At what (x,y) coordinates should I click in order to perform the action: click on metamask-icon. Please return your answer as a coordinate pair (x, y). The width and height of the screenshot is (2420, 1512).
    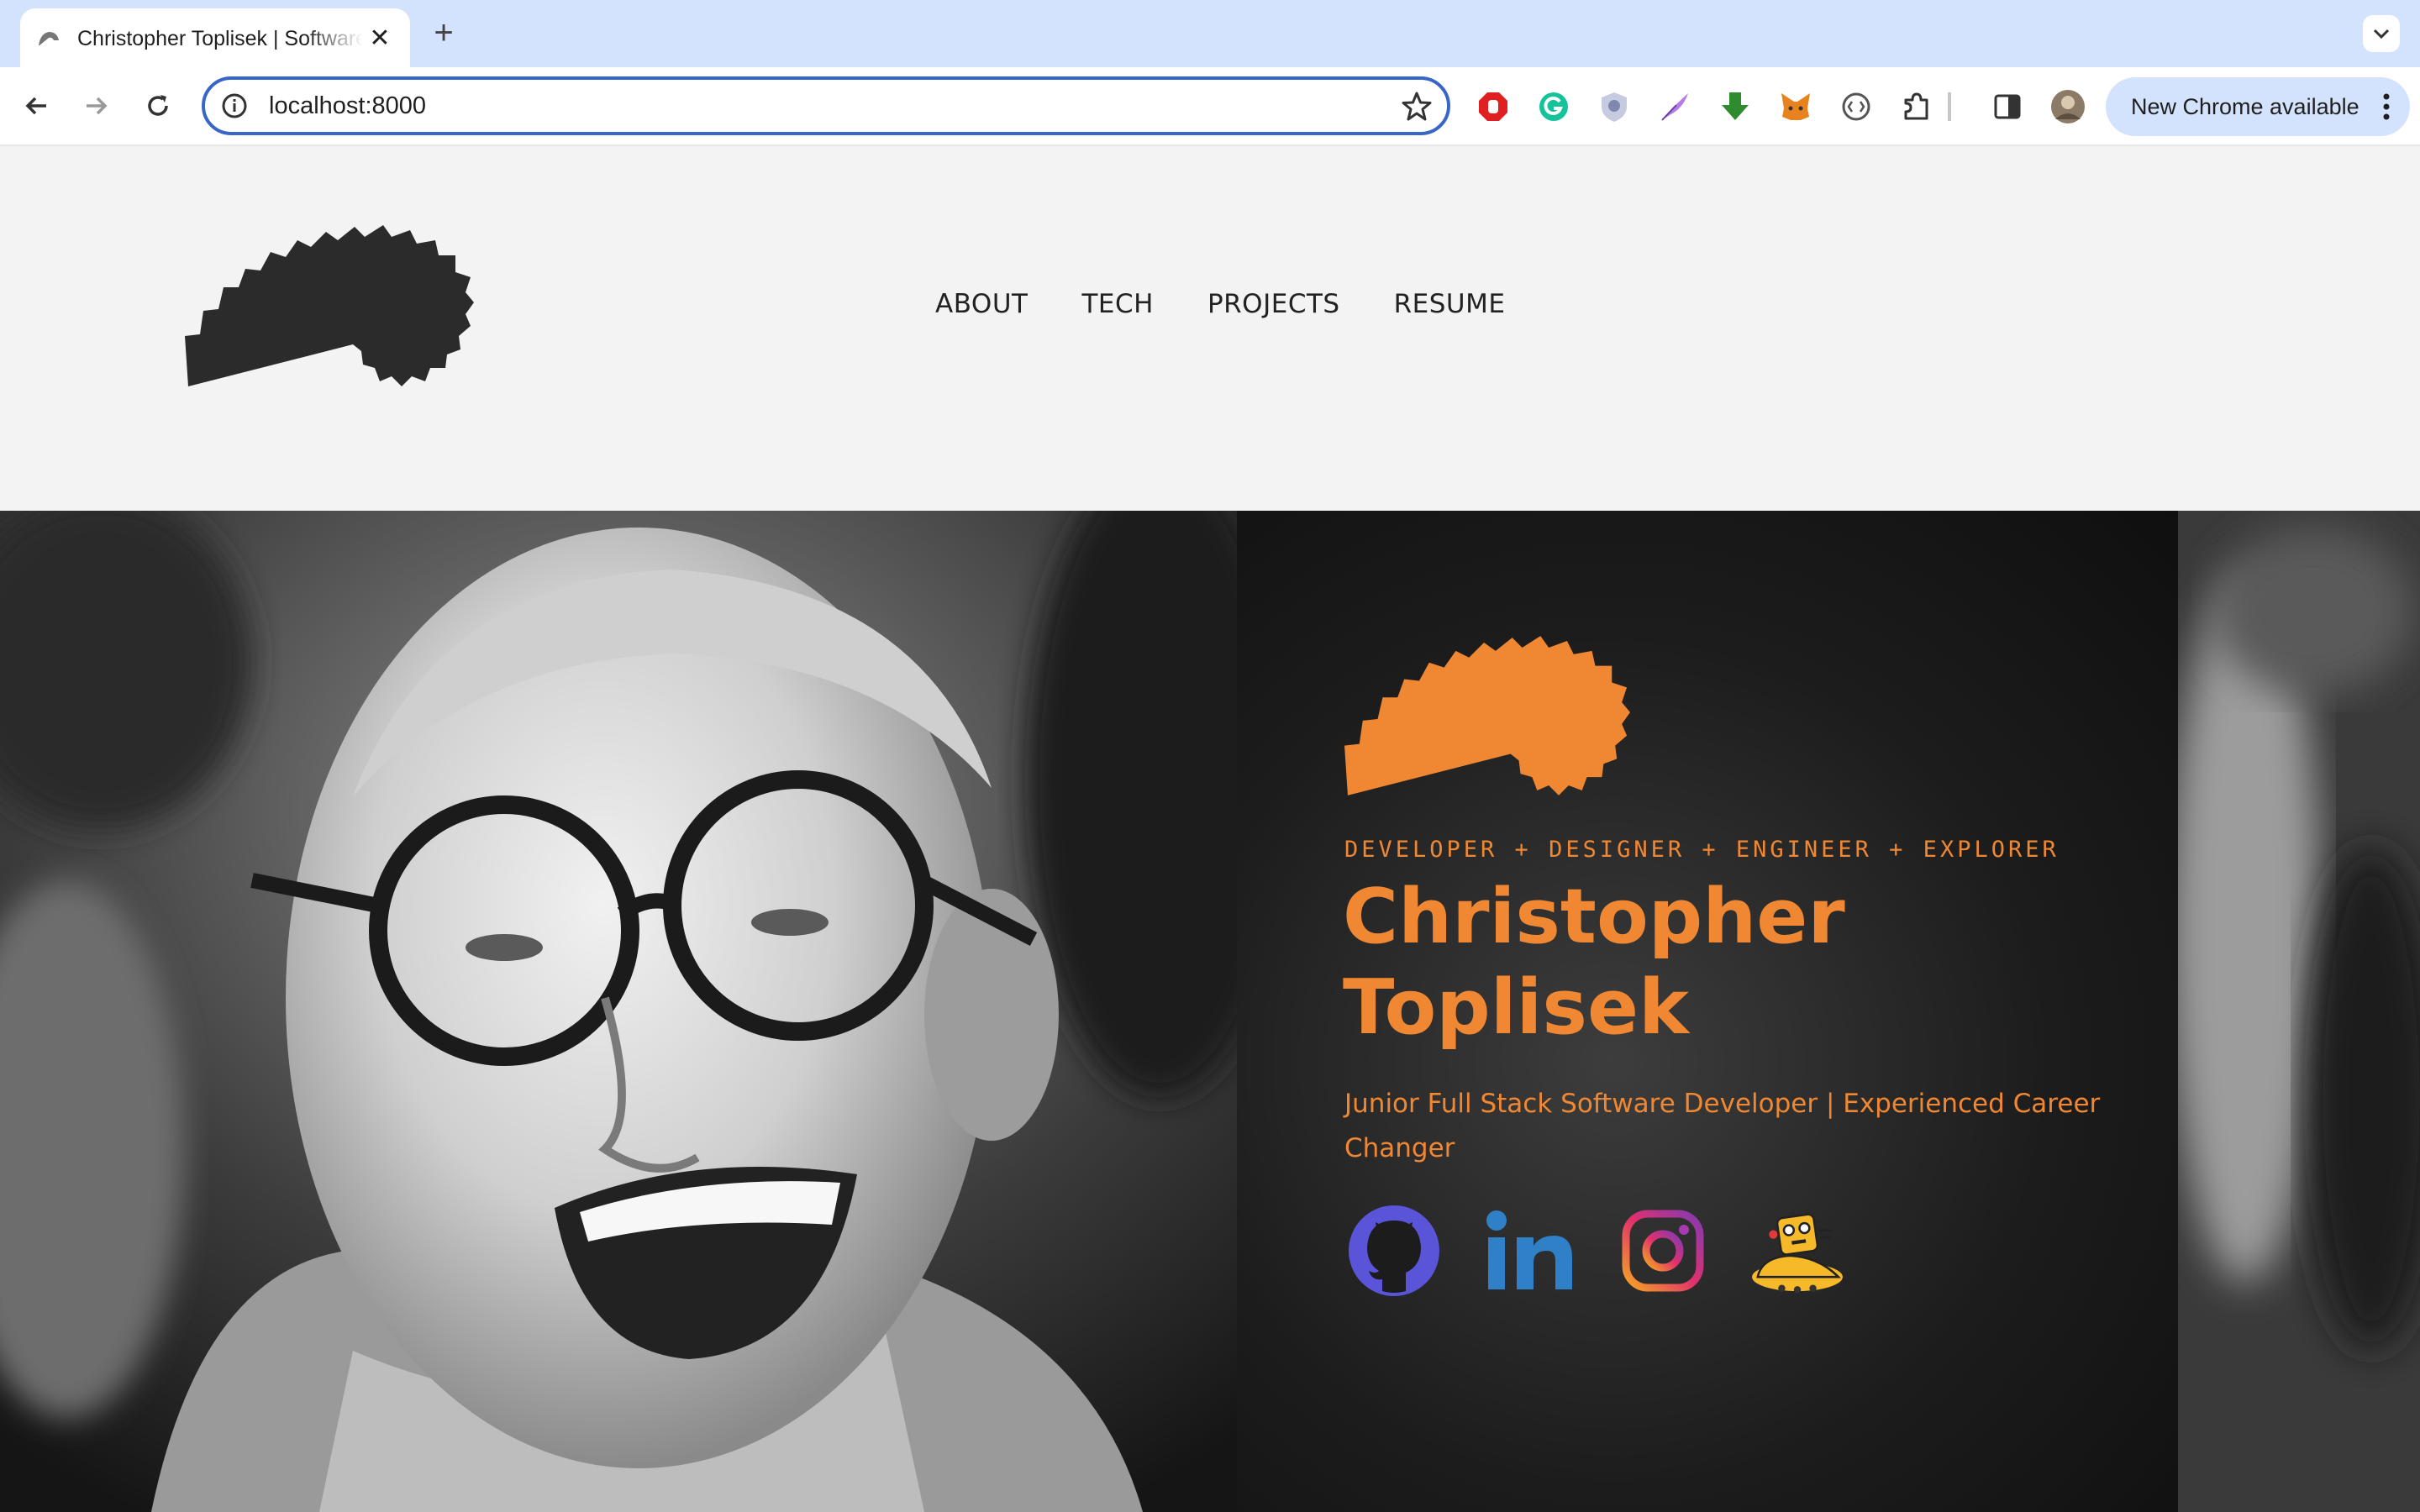
    Looking at the image, I should click on (1796, 106).